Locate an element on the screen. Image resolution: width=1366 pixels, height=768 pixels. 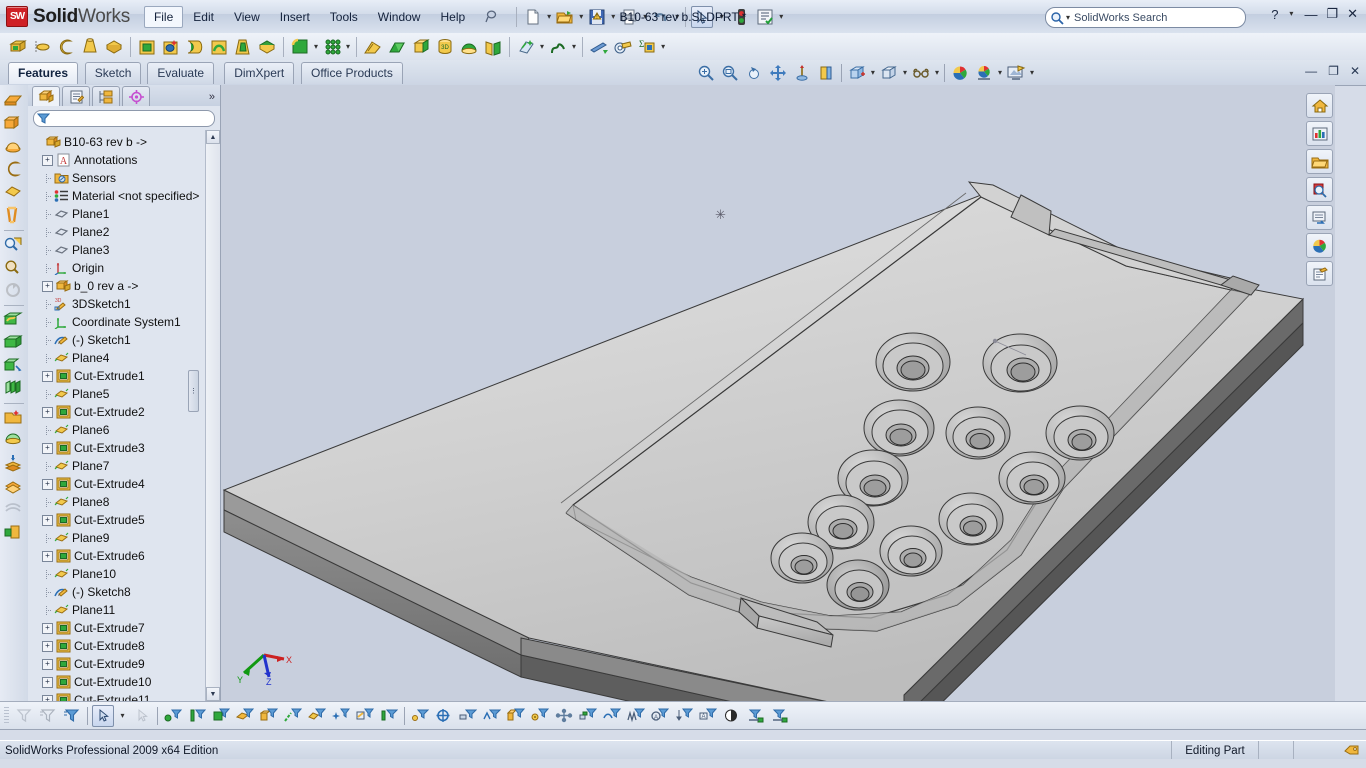
tree-item-plane2: Plane2 is located at coordinates (127, 232).